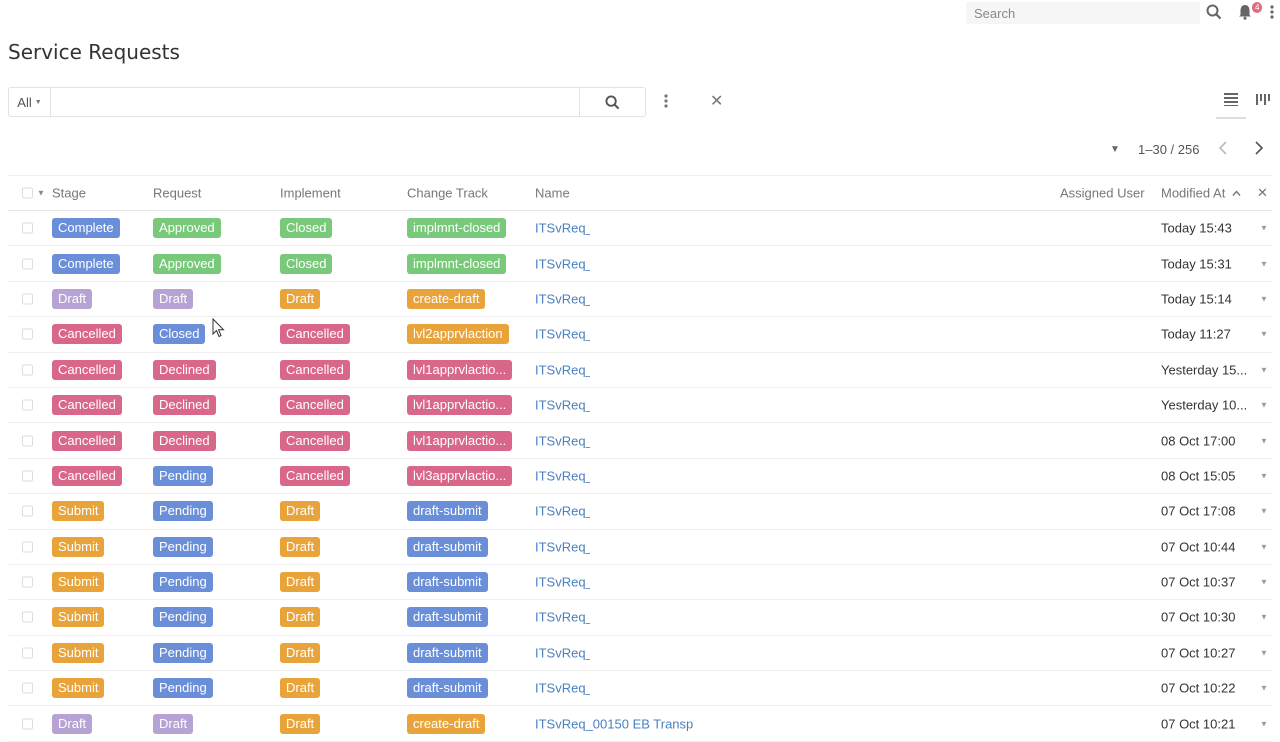 The image size is (1280, 742). I want to click on column-header-change-track: Change Track, so click(447, 193).